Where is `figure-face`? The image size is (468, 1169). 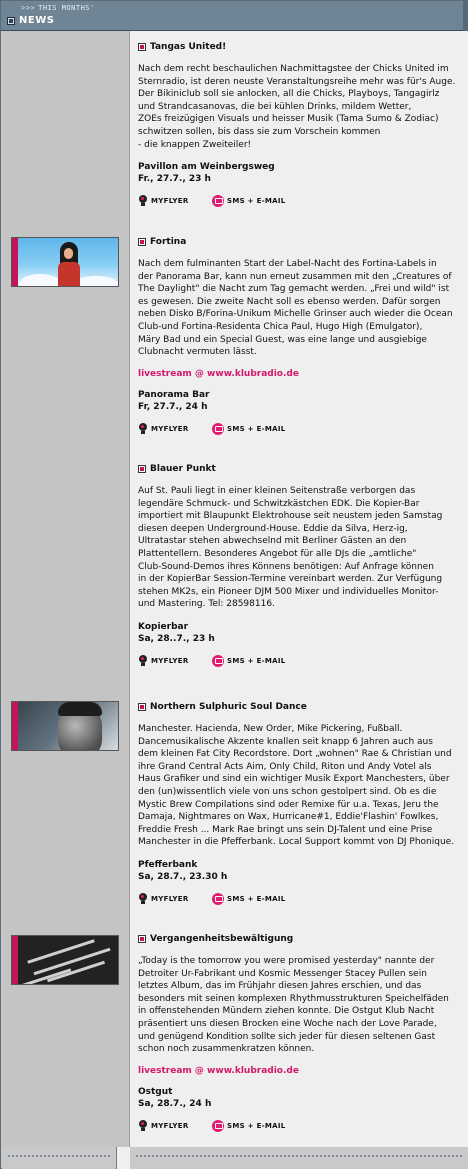
figure-face is located at coordinates (68, 253).